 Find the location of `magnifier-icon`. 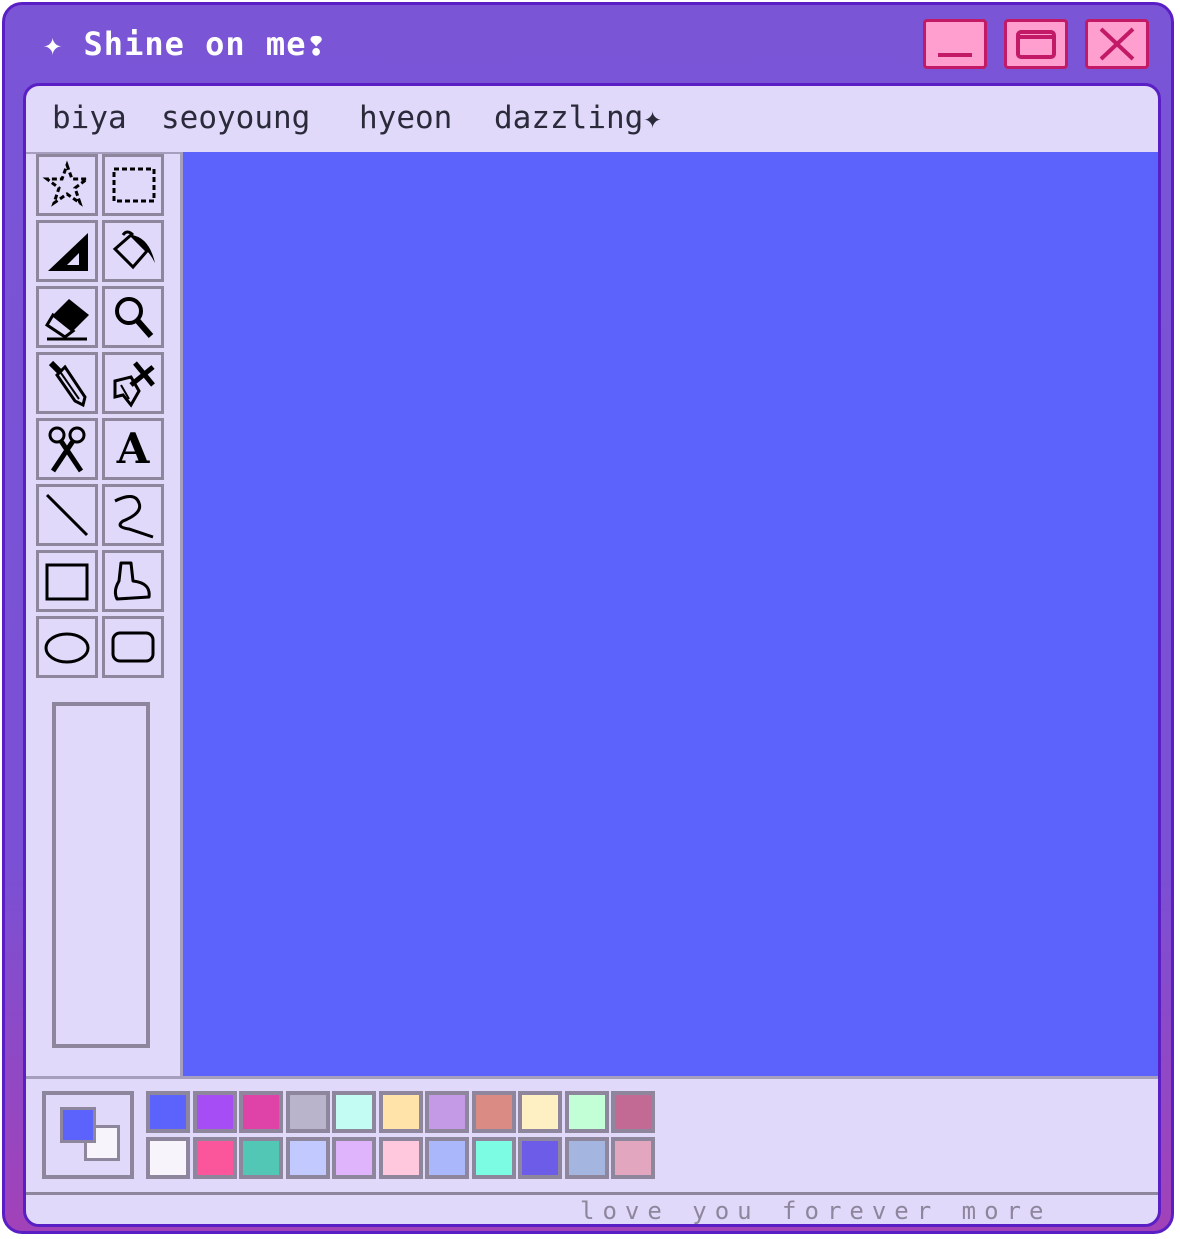

magnifier-icon is located at coordinates (134, 317).